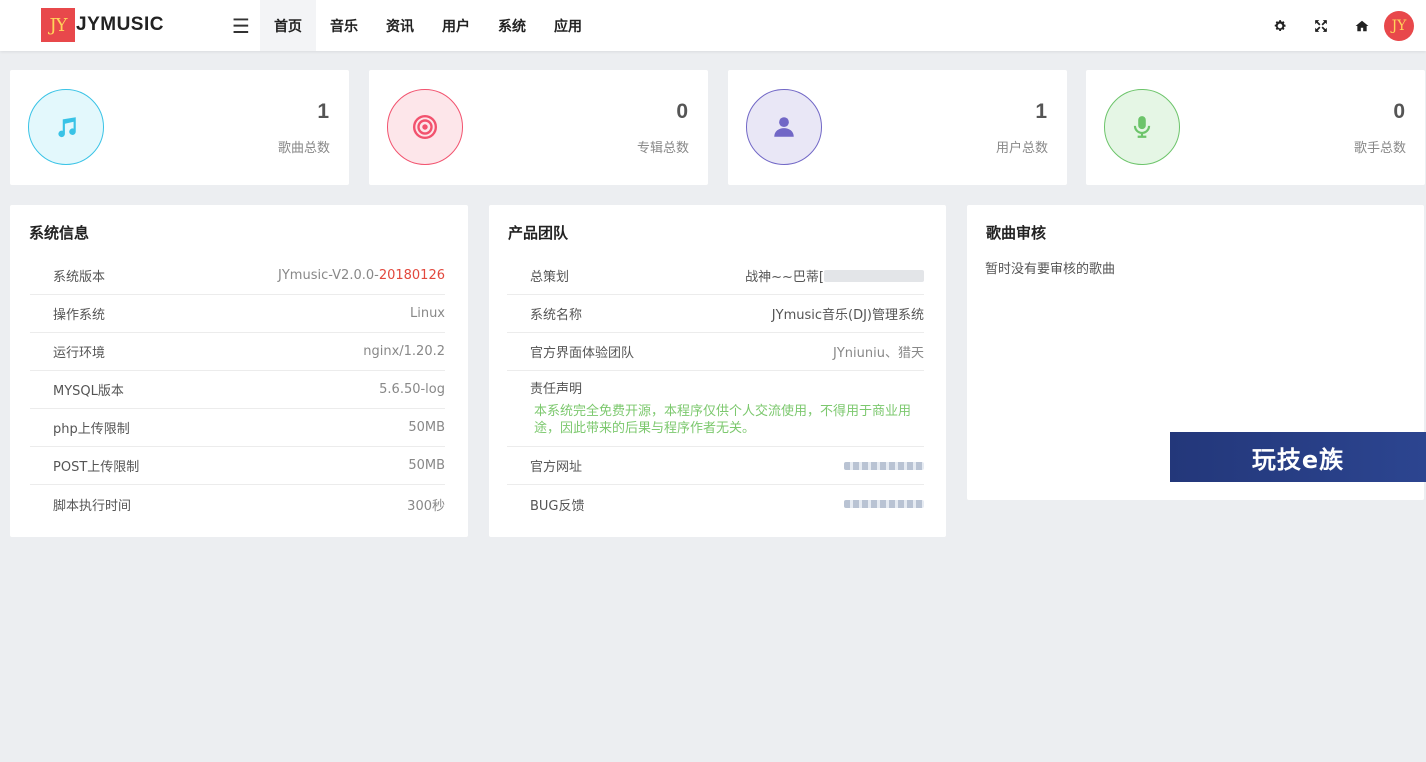 This screenshot has height=762, width=1426. I want to click on row-key: 官方界面体验团队, so click(582, 353).